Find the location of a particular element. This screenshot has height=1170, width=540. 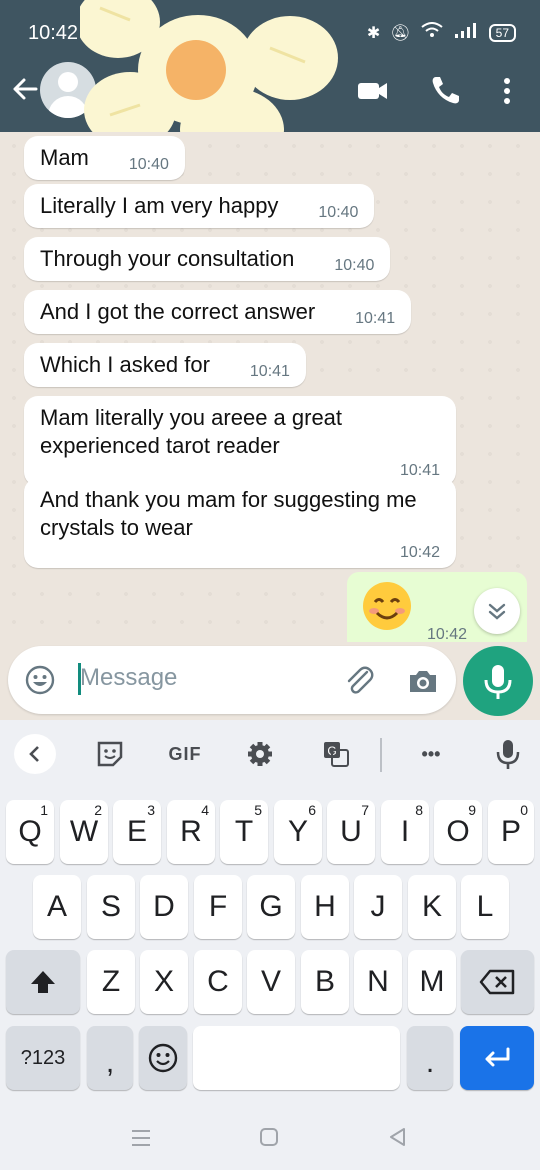

key-n: N is located at coordinates (378, 982).